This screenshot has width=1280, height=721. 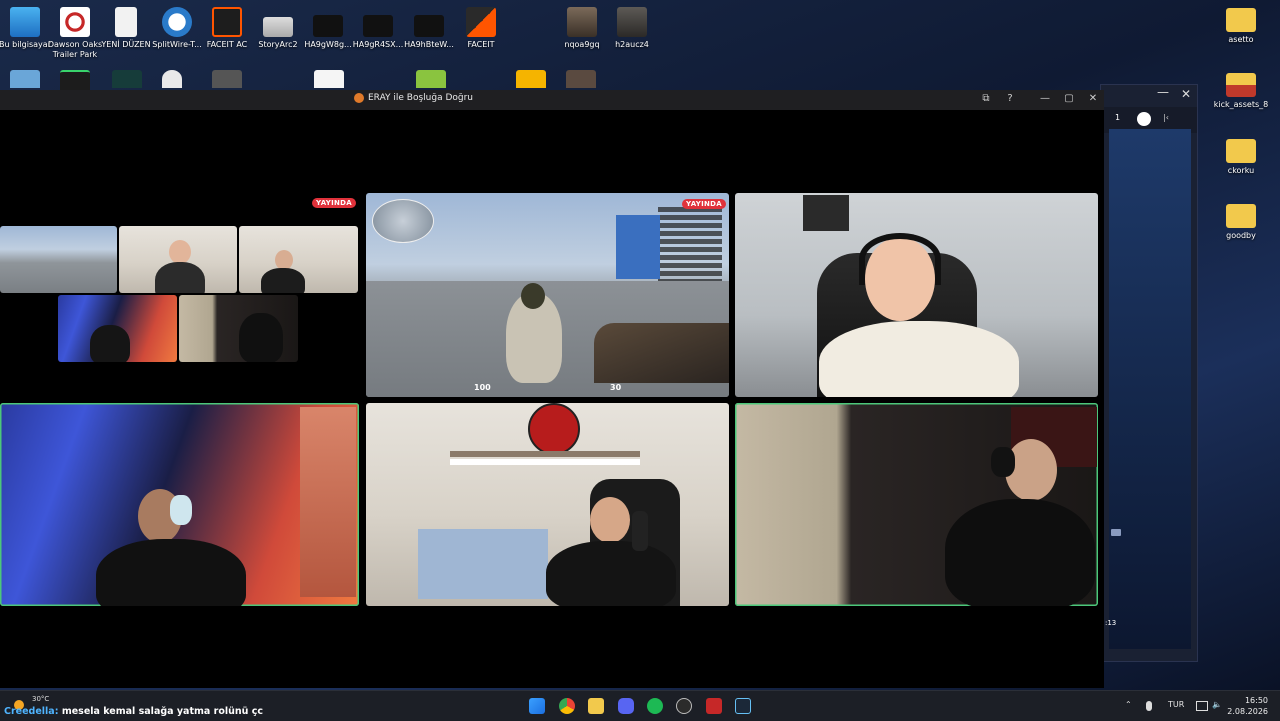 I want to click on ticker-user: Creedella:, so click(x=31, y=711).